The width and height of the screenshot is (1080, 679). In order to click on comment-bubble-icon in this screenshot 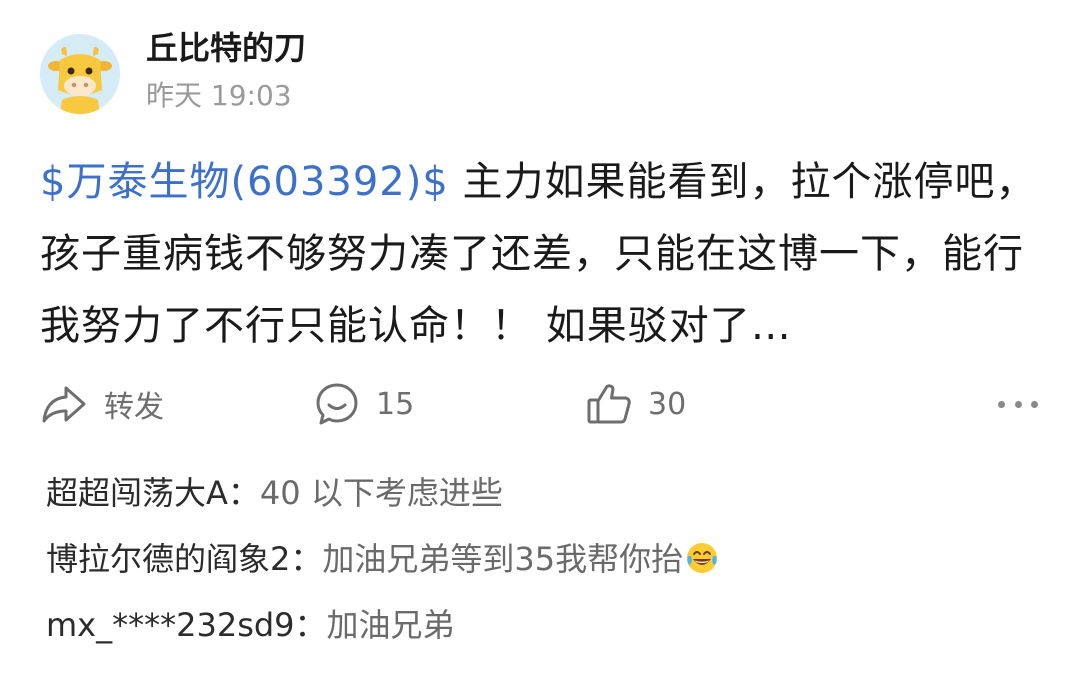, I will do `click(337, 404)`.